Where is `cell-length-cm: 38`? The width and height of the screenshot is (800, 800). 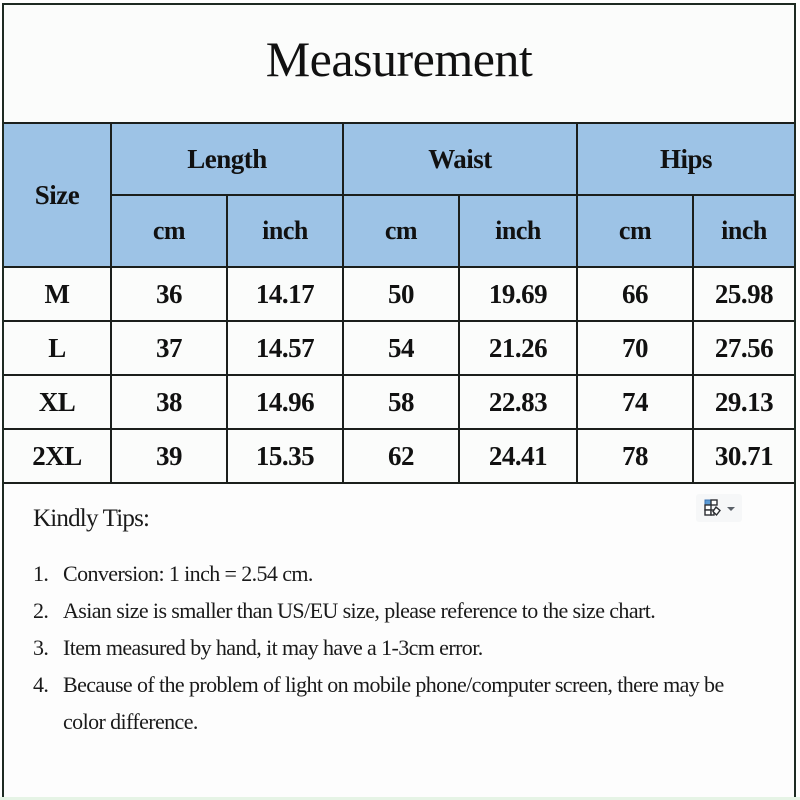
cell-length-cm: 38 is located at coordinates (169, 402).